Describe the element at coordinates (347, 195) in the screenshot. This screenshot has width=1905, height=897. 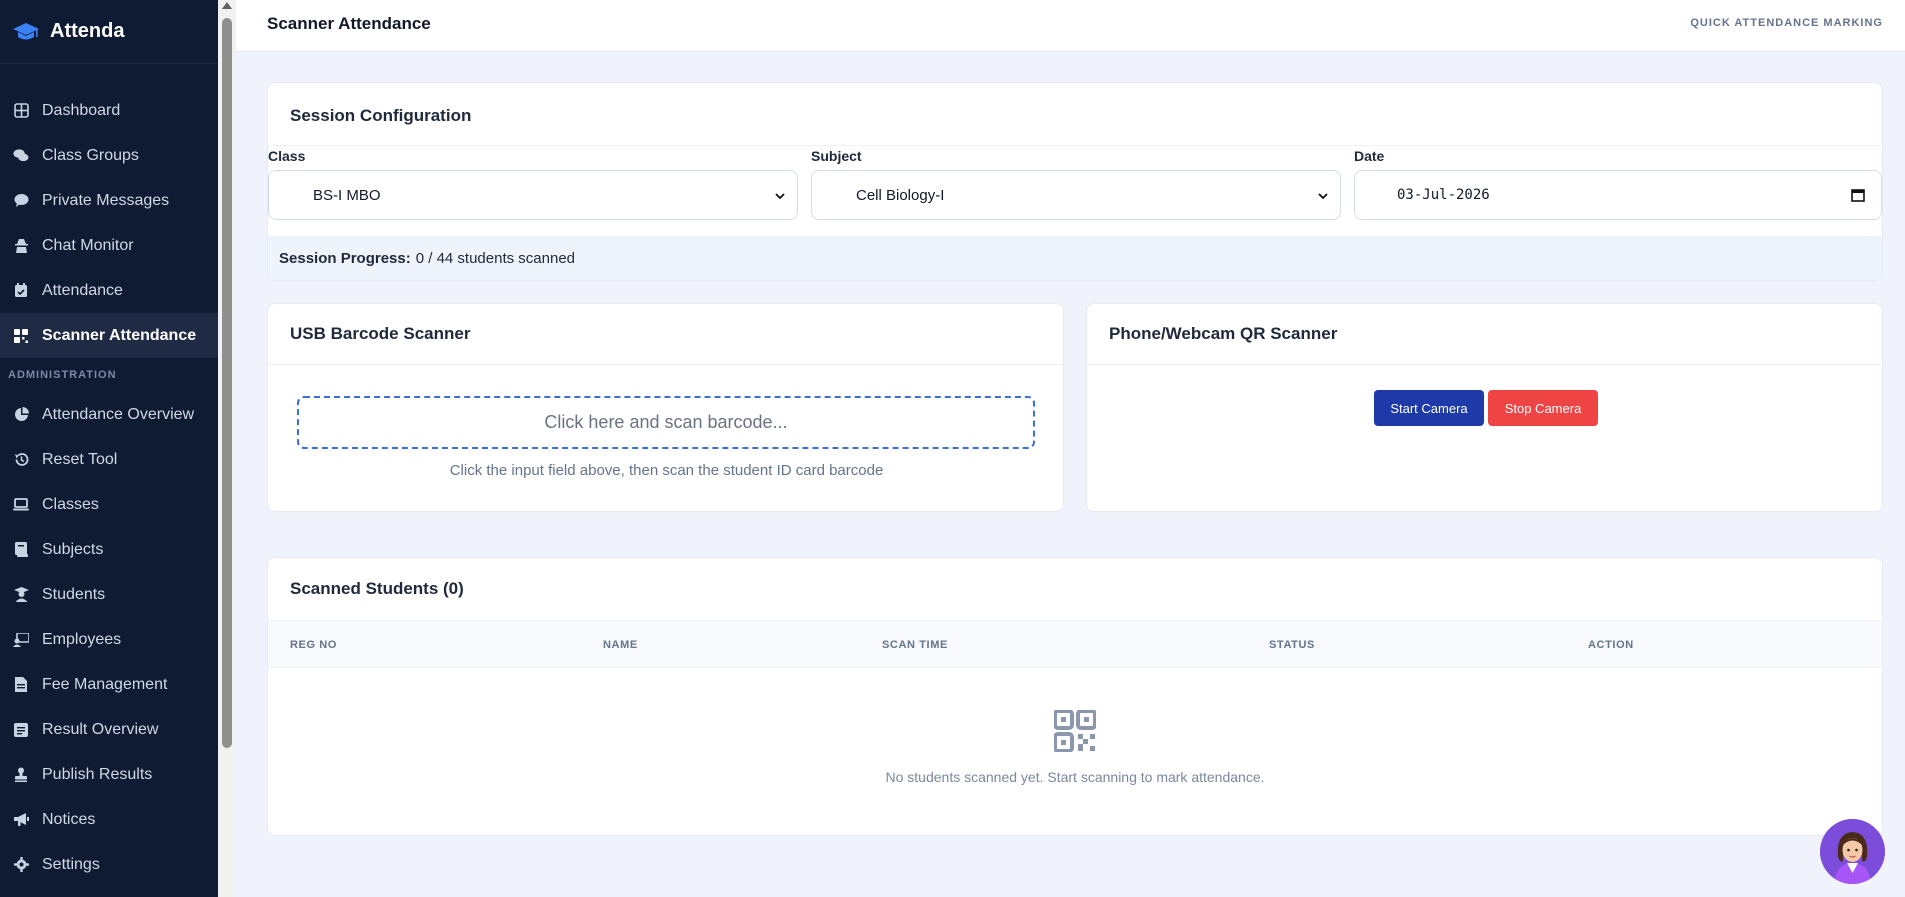
I see `class-select-value: BS-I MBO` at that location.